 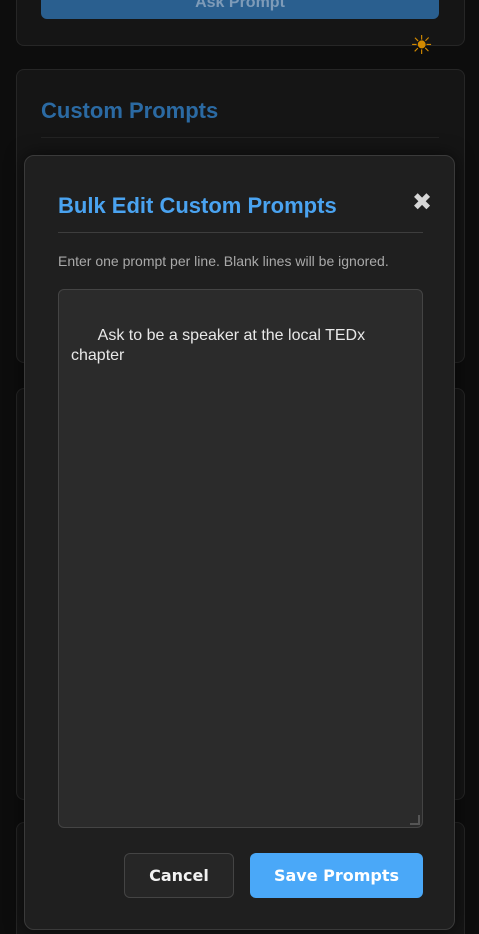 I want to click on ask-prompt-button: Ask Prompt, so click(x=240, y=9).